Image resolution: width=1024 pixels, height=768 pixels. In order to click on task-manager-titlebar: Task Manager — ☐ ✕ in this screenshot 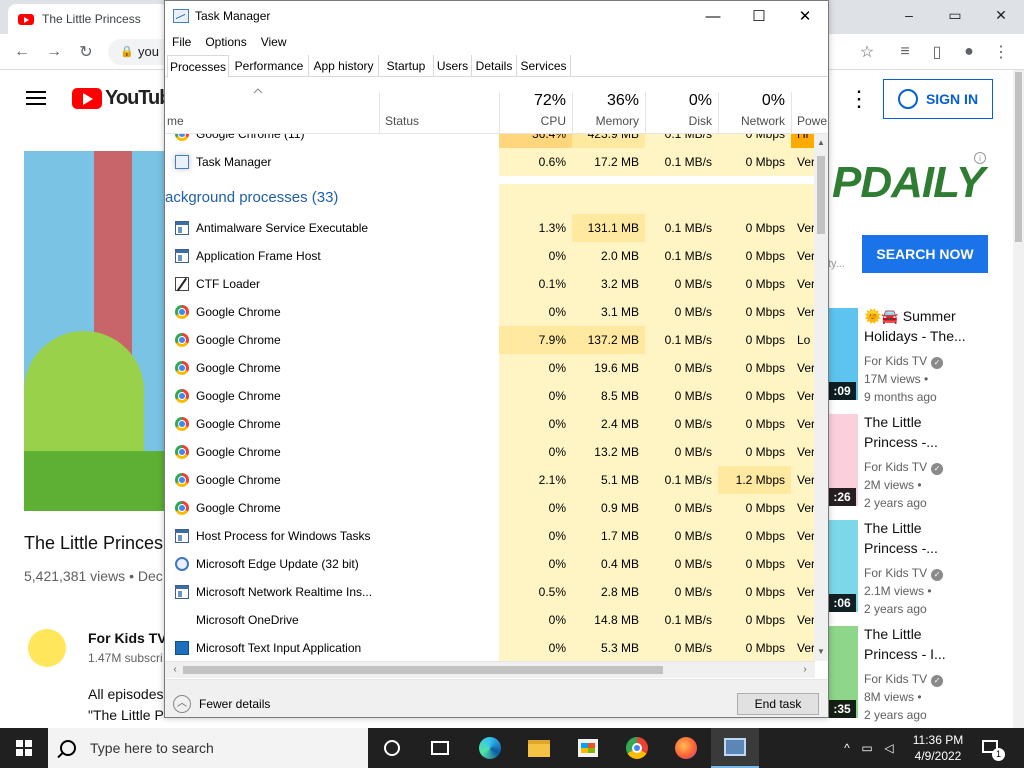, I will do `click(496, 16)`.